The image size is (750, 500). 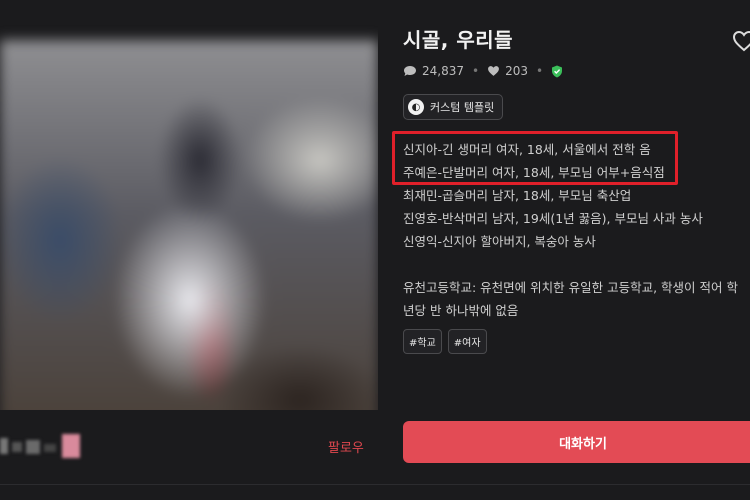 I want to click on divider, so click(x=375, y=484).